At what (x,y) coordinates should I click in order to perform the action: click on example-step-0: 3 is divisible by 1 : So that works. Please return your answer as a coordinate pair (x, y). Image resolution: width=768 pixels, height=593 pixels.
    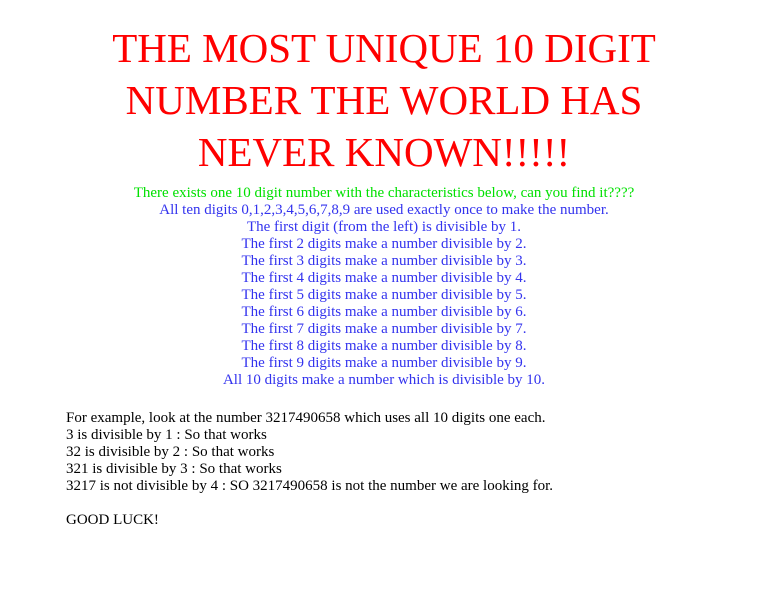
    Looking at the image, I should click on (166, 435).